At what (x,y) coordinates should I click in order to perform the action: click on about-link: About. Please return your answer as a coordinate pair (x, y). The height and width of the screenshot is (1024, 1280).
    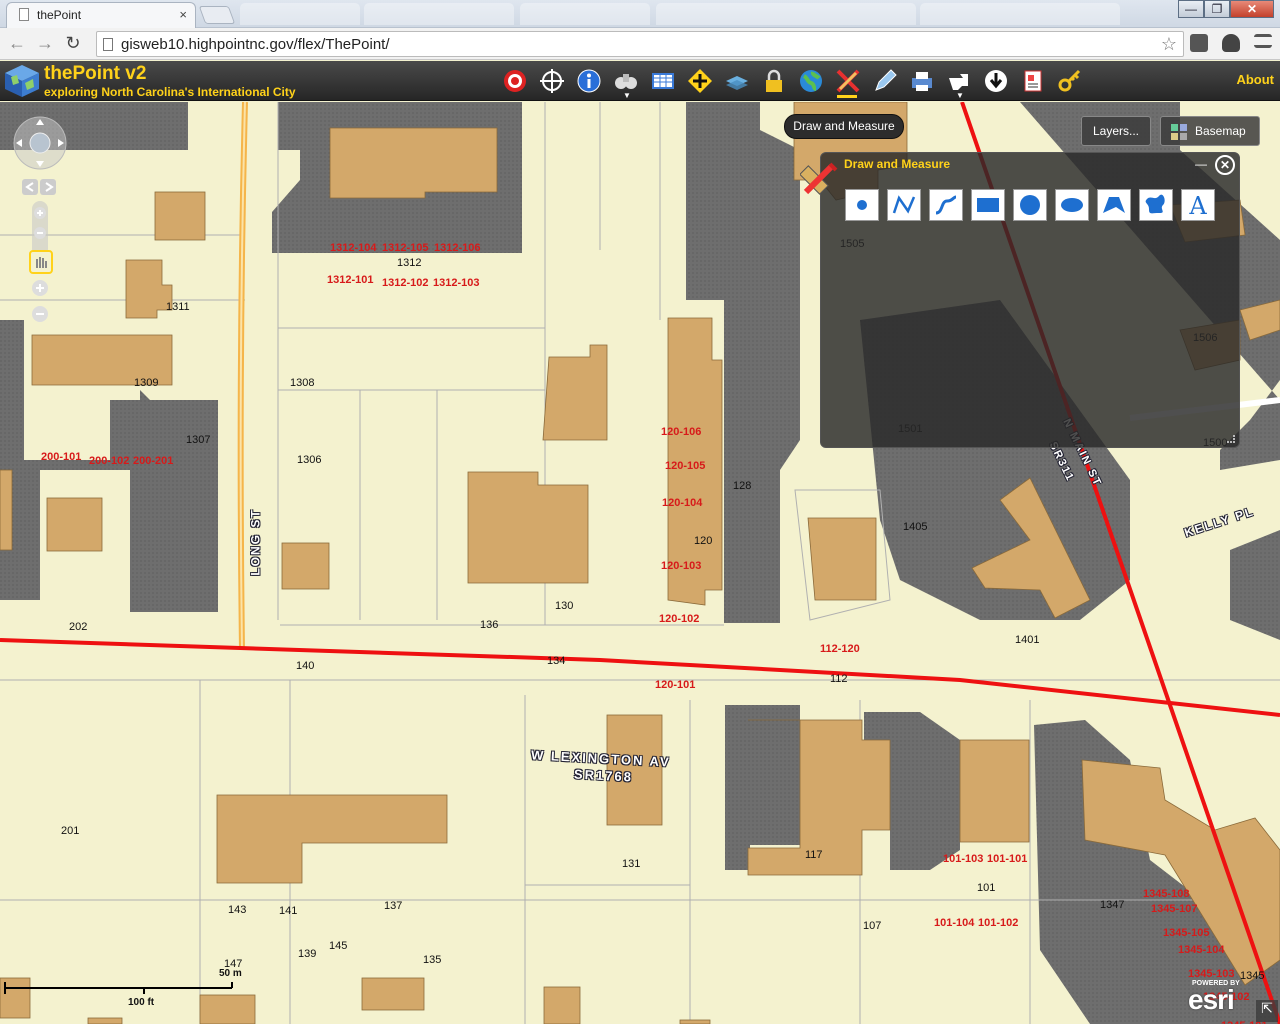
    Looking at the image, I should click on (1255, 79).